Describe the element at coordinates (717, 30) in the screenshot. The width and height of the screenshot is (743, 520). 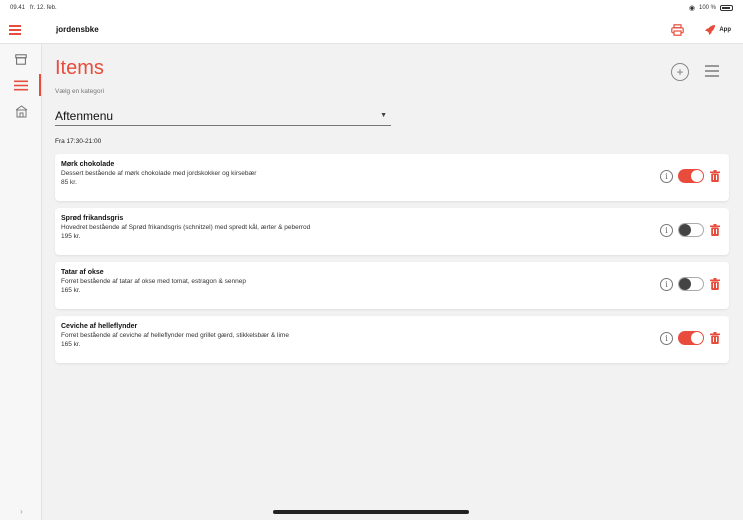
I see `app-button: App` at that location.